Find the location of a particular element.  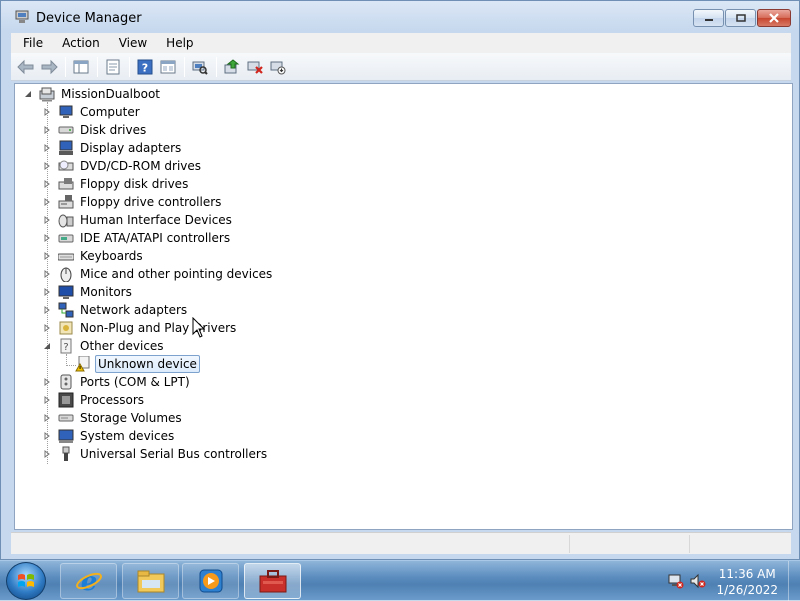

update-driver-button is located at coordinates (232, 67).